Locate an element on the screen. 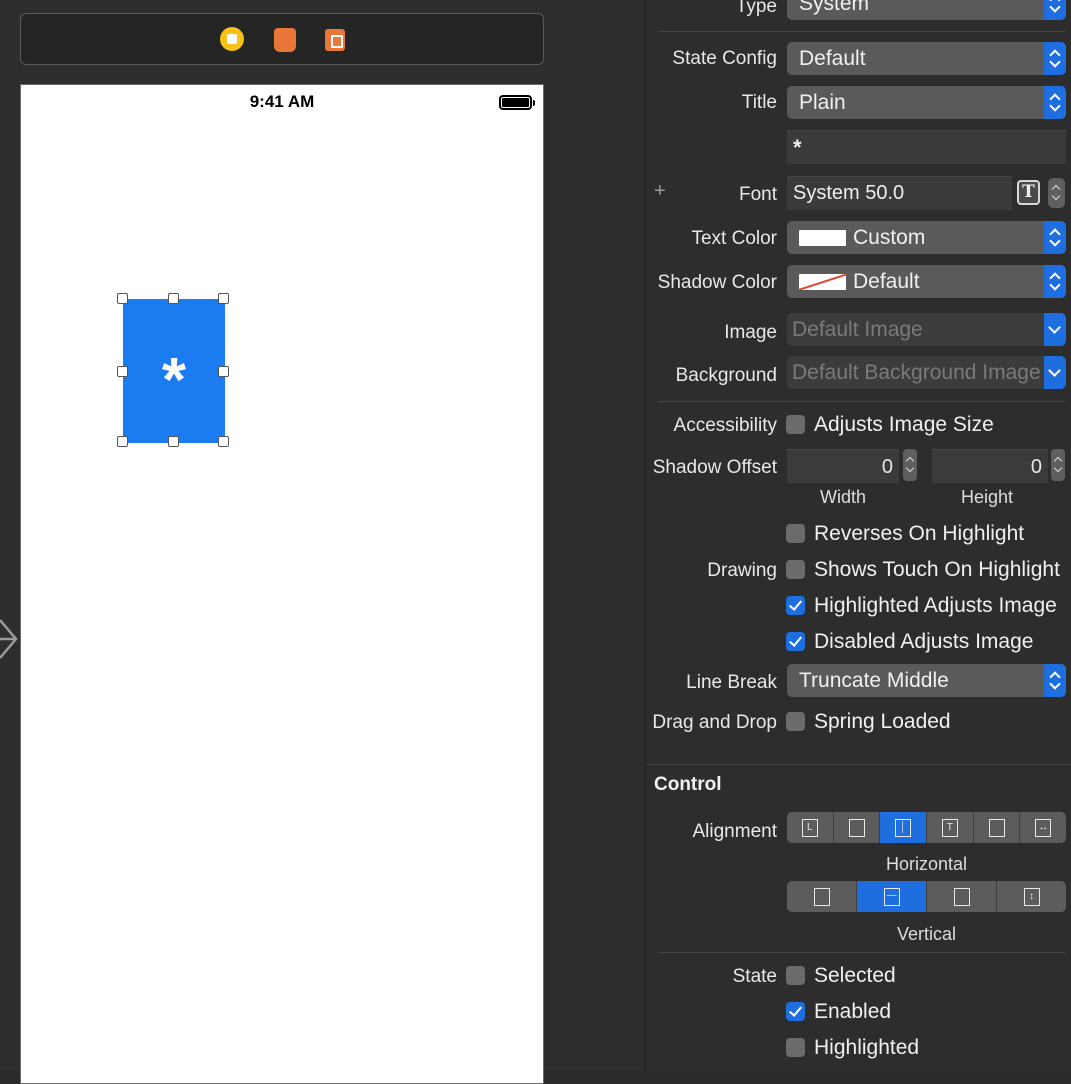 The image size is (1071, 1084). align-top-icon is located at coordinates (821, 896).